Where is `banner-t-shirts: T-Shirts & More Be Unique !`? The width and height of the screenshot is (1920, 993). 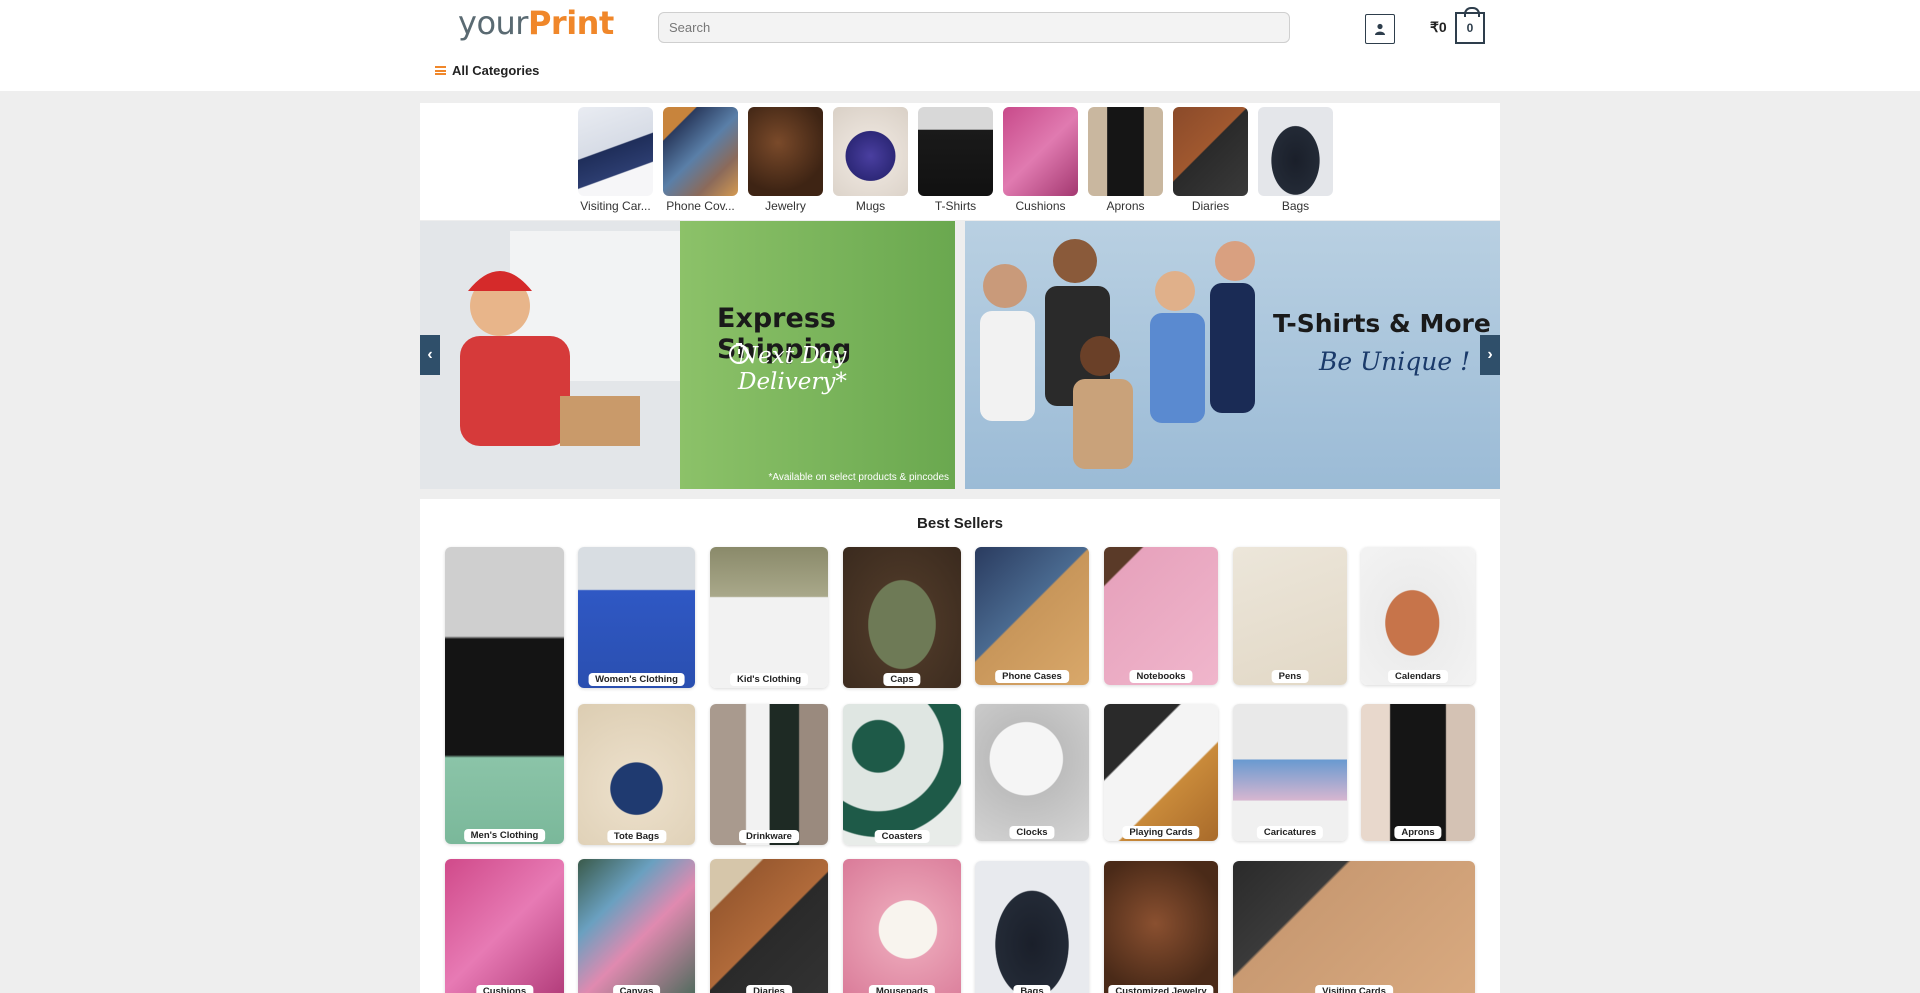
banner-t-shirts: T-Shirts & More Be Unique ! is located at coordinates (1232, 355).